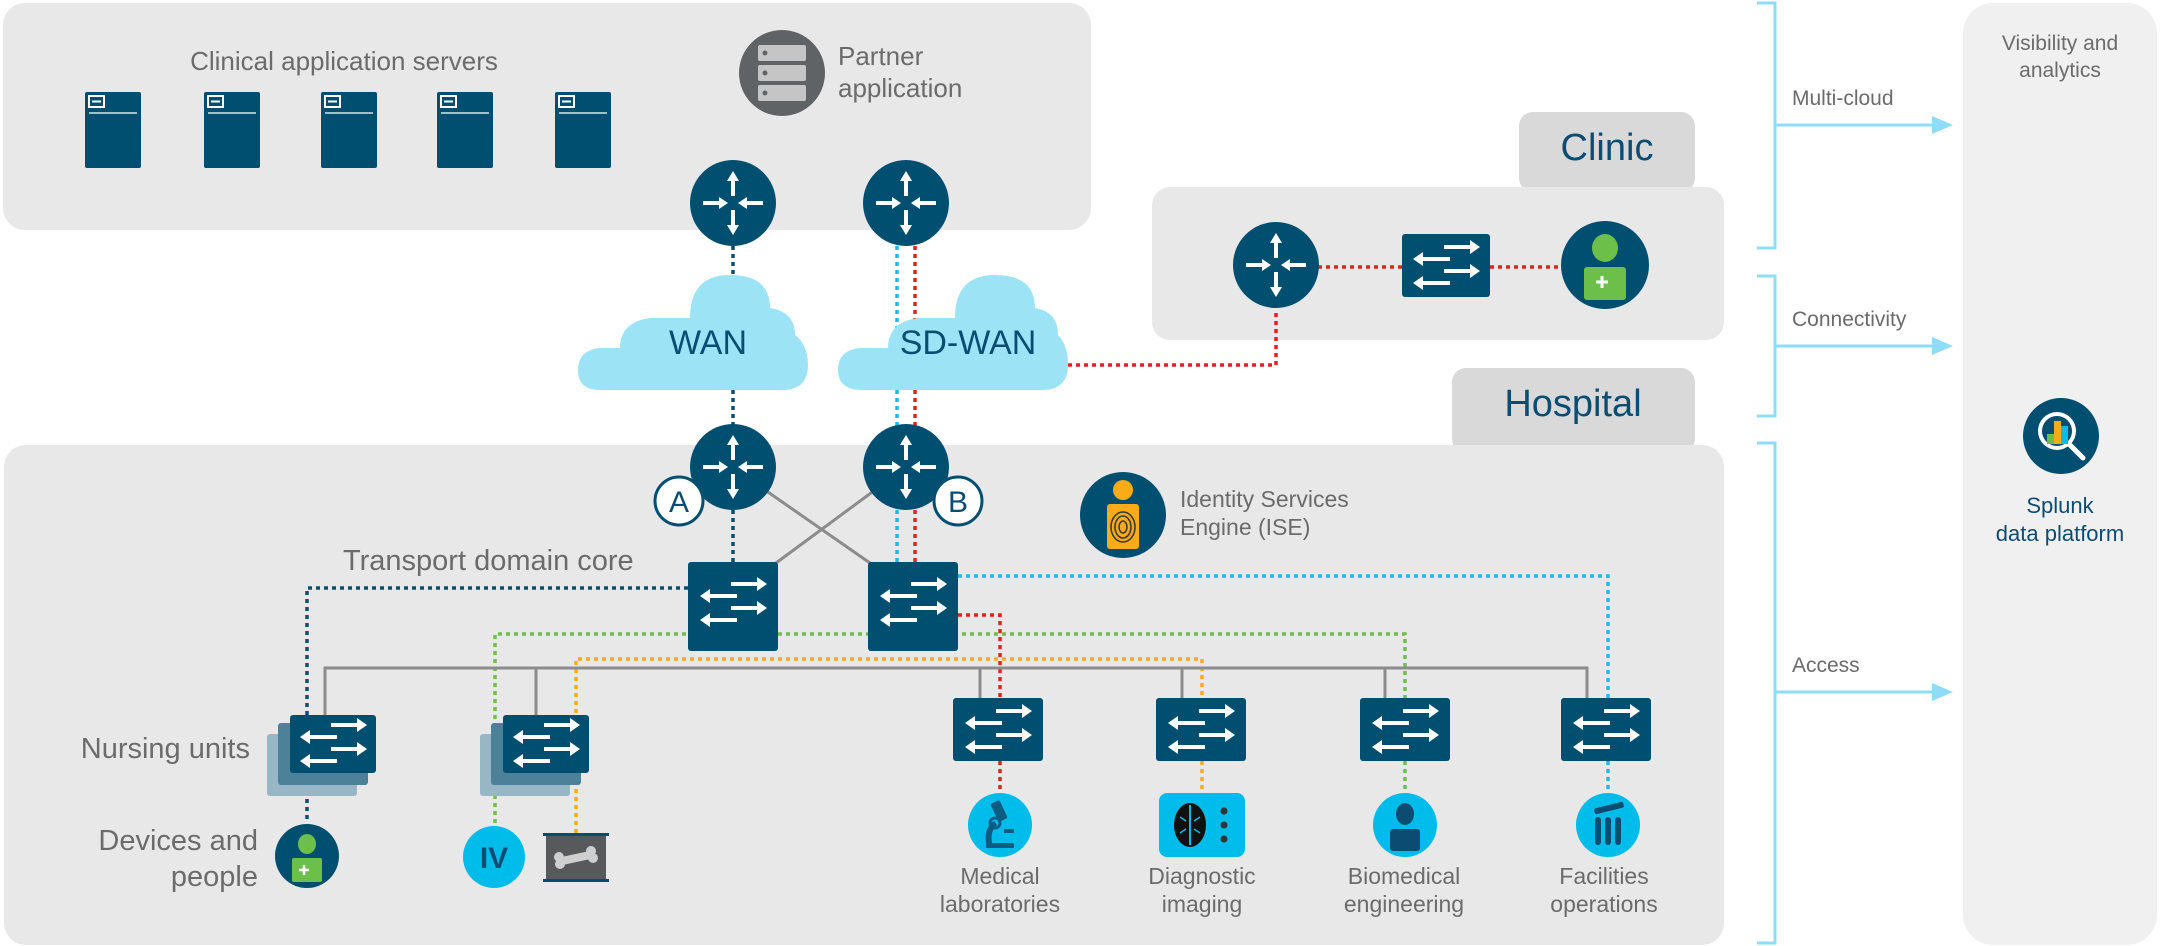  I want to click on wan-cloud: WAN, so click(693, 332).